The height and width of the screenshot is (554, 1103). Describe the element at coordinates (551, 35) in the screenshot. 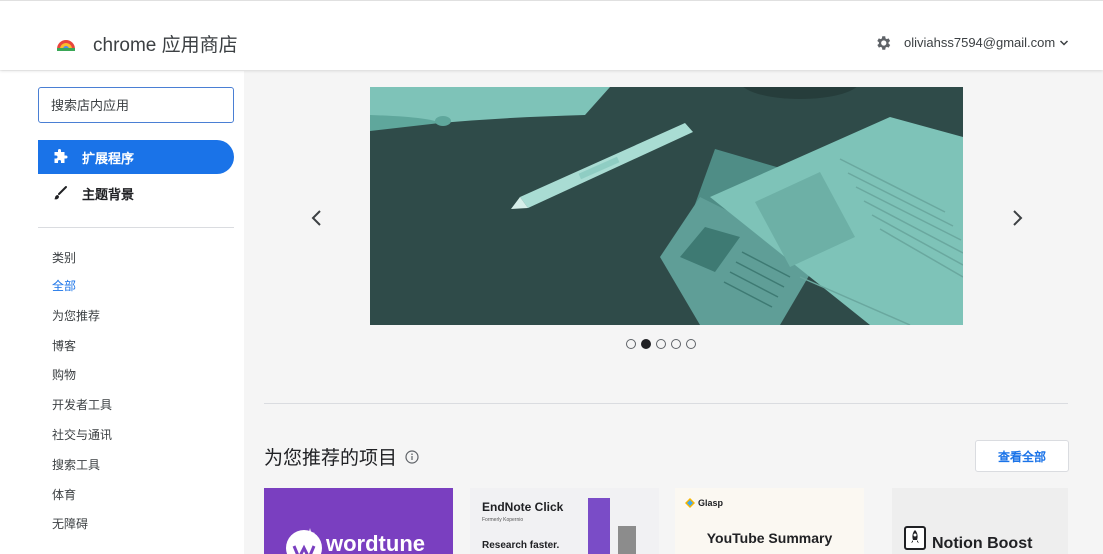

I see `header: chrome 应用商店 oliviahss7594@gmail.com` at that location.